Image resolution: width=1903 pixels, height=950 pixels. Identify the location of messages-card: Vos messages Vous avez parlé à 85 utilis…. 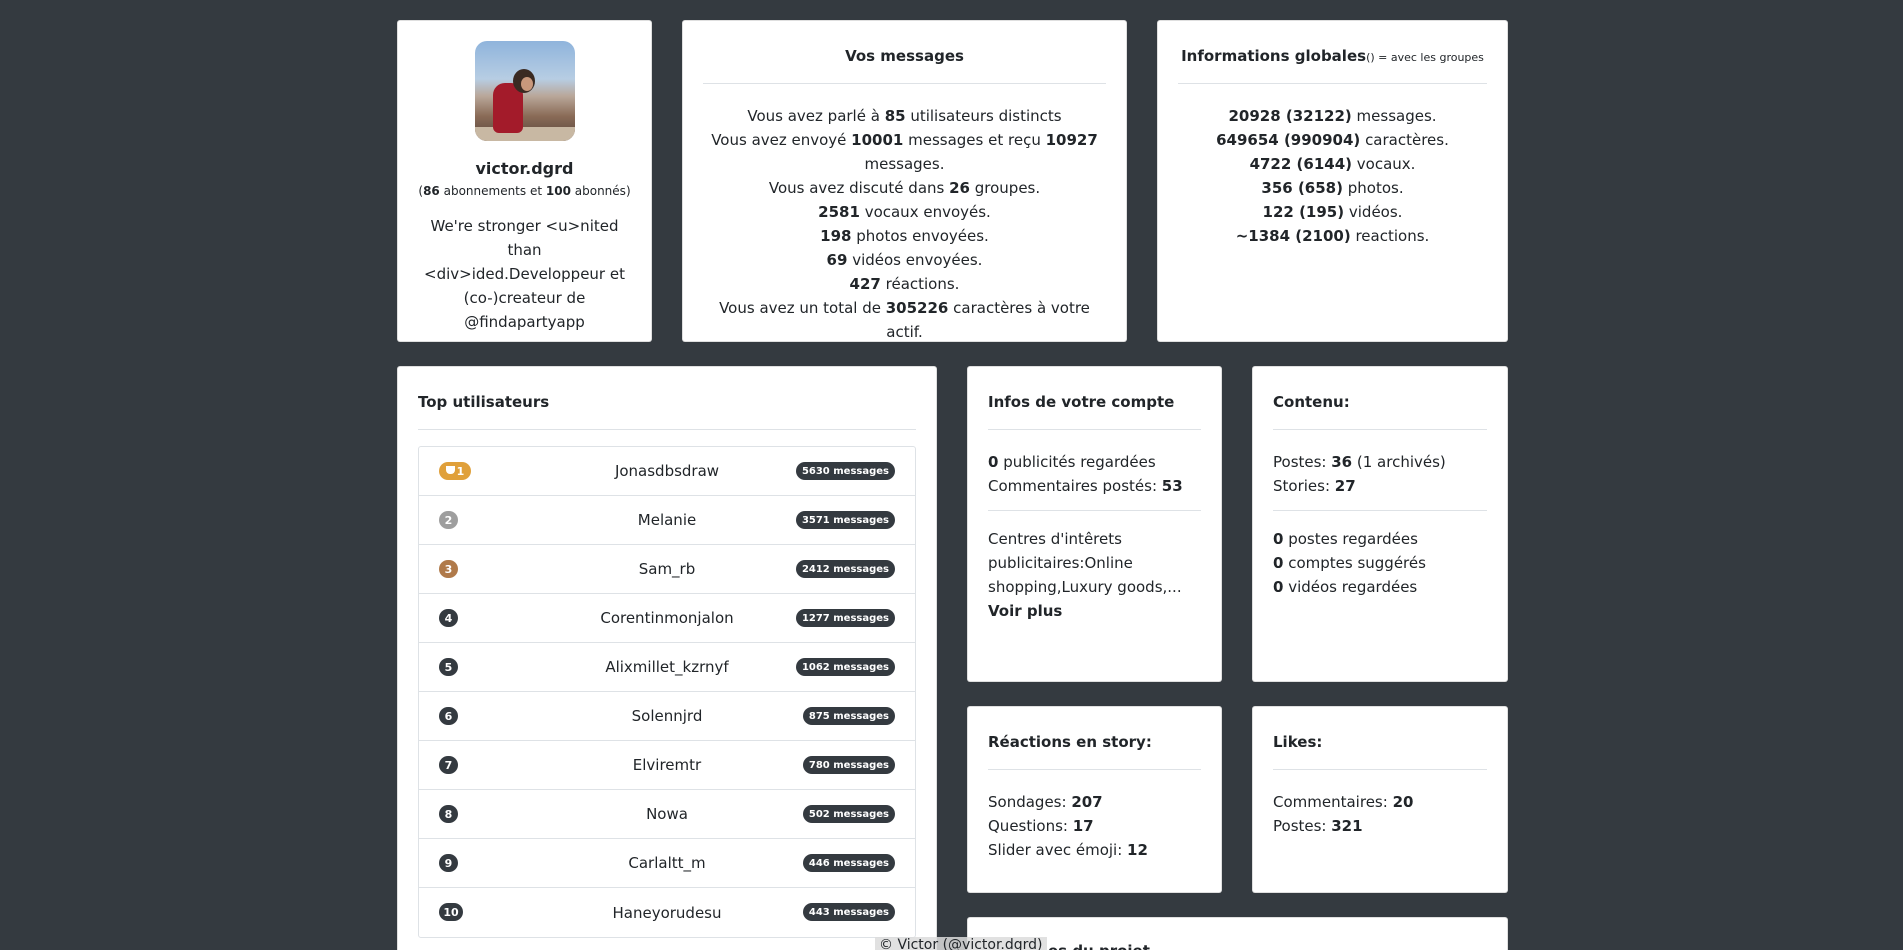
(904, 181).